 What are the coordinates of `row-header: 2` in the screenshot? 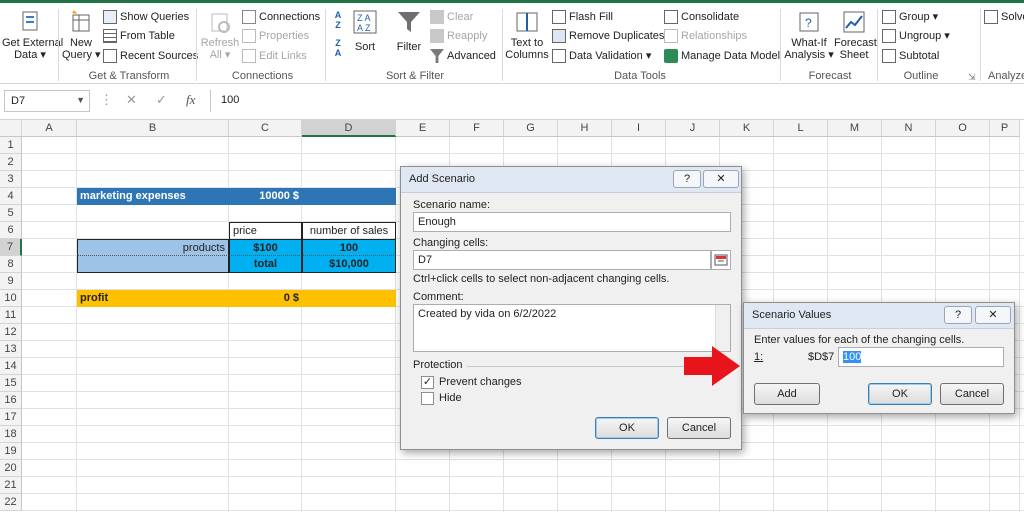 It's located at (11, 162).